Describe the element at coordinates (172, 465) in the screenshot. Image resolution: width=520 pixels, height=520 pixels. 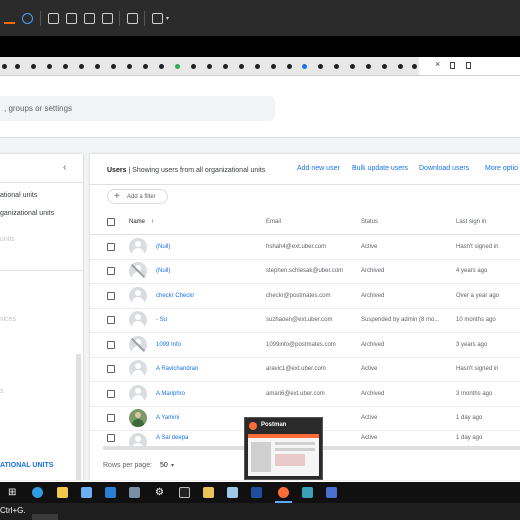
I see `chevron-down-icon: ▾` at that location.